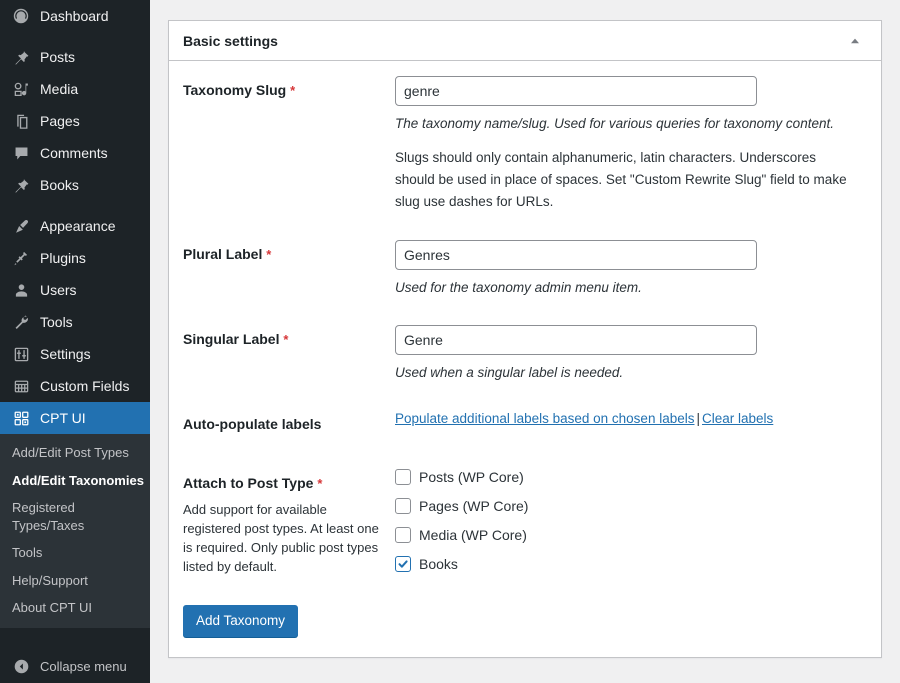 Image resolution: width=900 pixels, height=683 pixels. I want to click on sidebar-item-media: Media, so click(75, 89).